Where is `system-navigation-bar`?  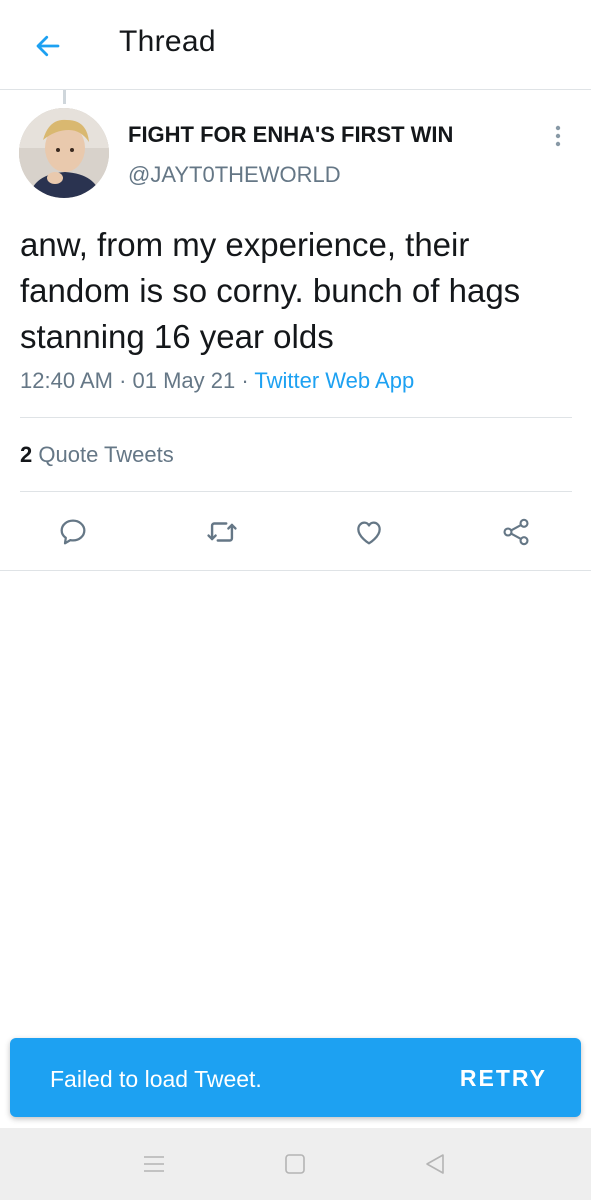 system-navigation-bar is located at coordinates (295, 1164).